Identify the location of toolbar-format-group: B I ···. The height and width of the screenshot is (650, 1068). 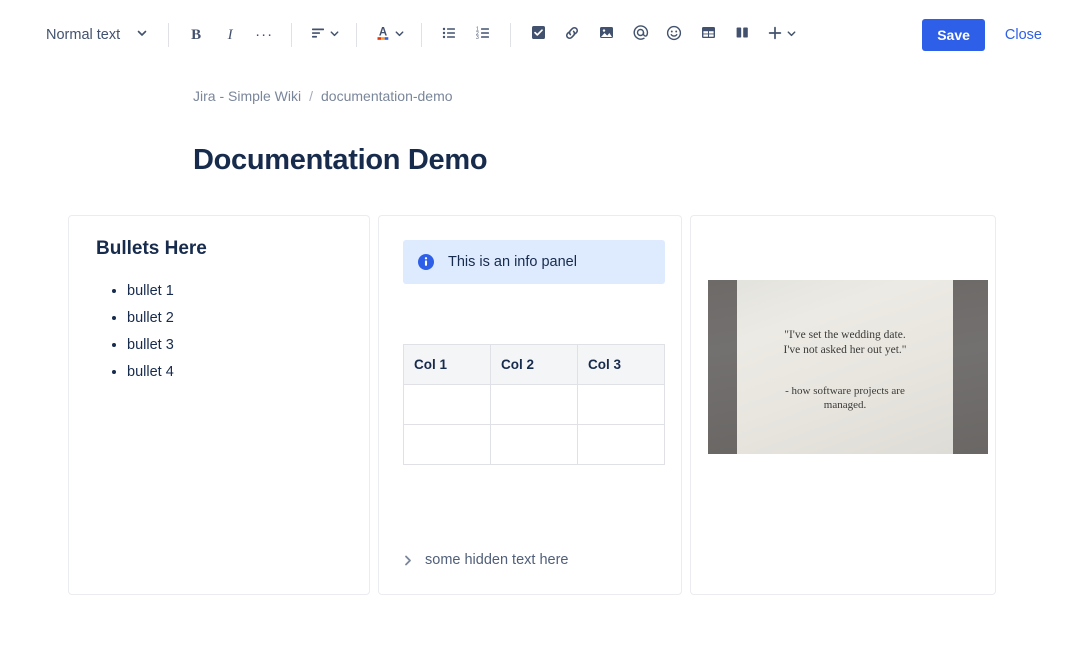
(230, 35).